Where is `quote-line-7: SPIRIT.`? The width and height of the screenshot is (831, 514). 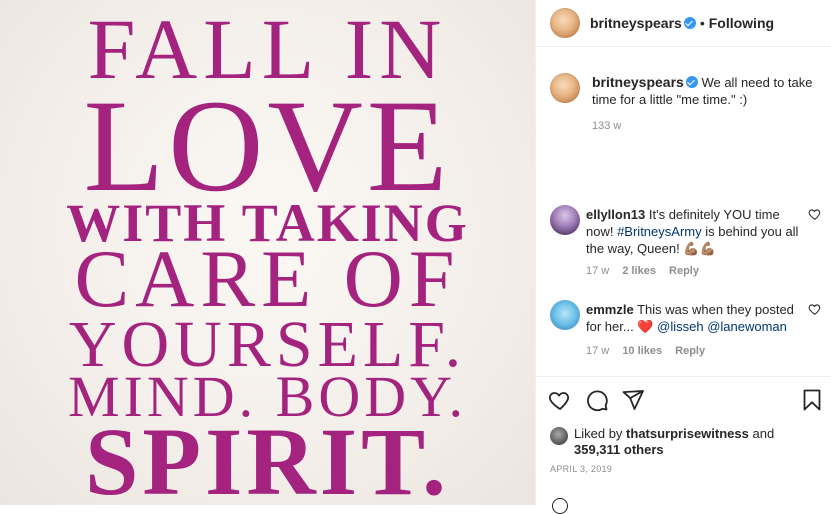 quote-line-7: SPIRIT. is located at coordinates (267, 457).